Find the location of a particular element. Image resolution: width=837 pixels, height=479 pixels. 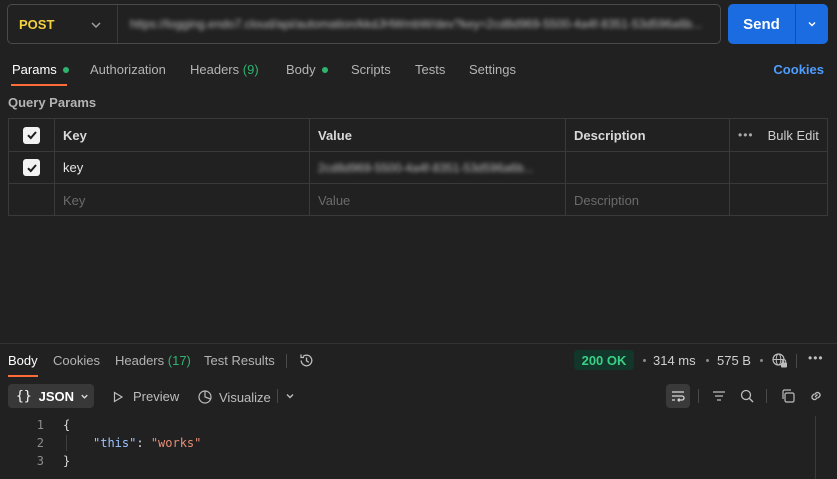

new-value-input: Value is located at coordinates (437, 200).